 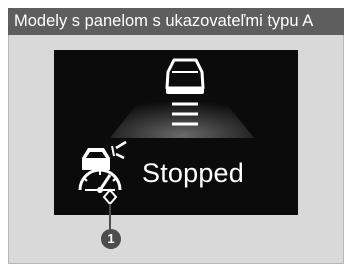 What do you see at coordinates (193, 173) in the screenshot?
I see `status-text: Stopped` at bounding box center [193, 173].